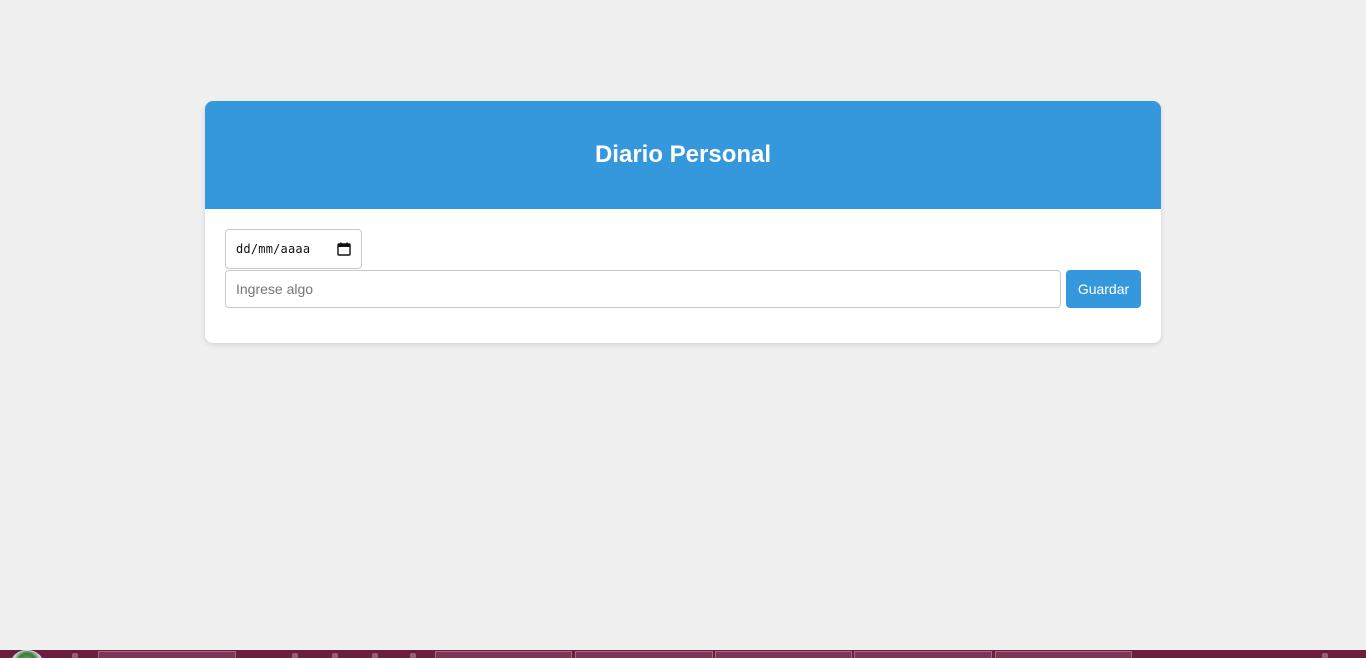  I want to click on card-header: Diario Personal, so click(683, 155).